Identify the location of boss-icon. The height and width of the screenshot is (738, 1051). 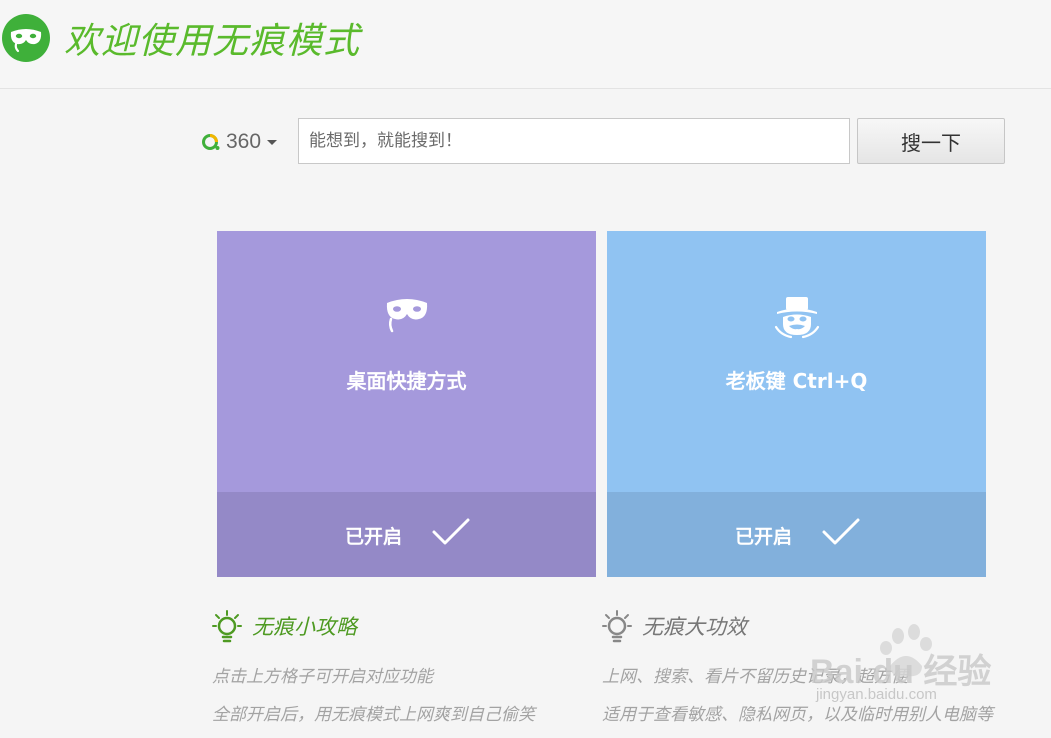
(796, 318).